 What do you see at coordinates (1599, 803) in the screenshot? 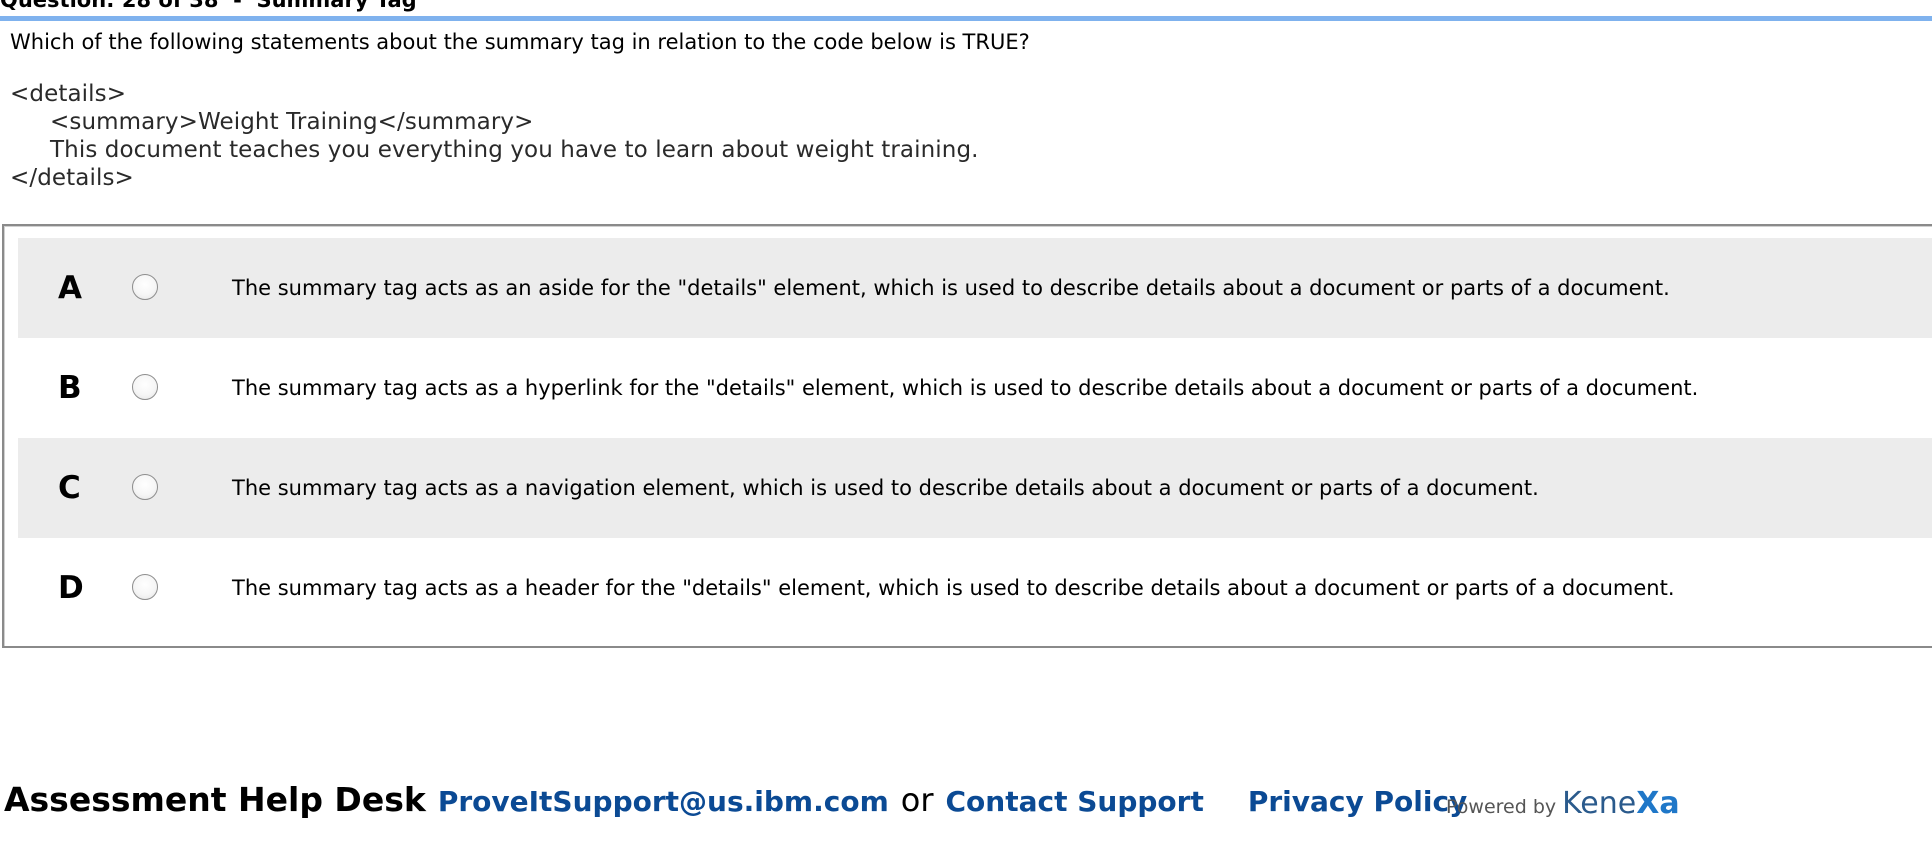
I see `kenexa-logo-text: Kene` at bounding box center [1599, 803].